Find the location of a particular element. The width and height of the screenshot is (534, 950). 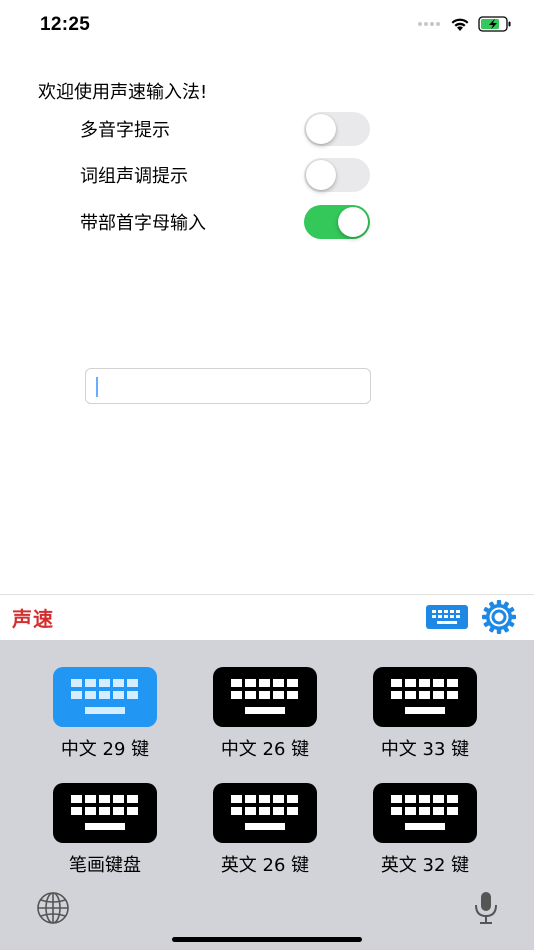

keyboard-option-stroke: 笔画键盘 is located at coordinates (105, 830).